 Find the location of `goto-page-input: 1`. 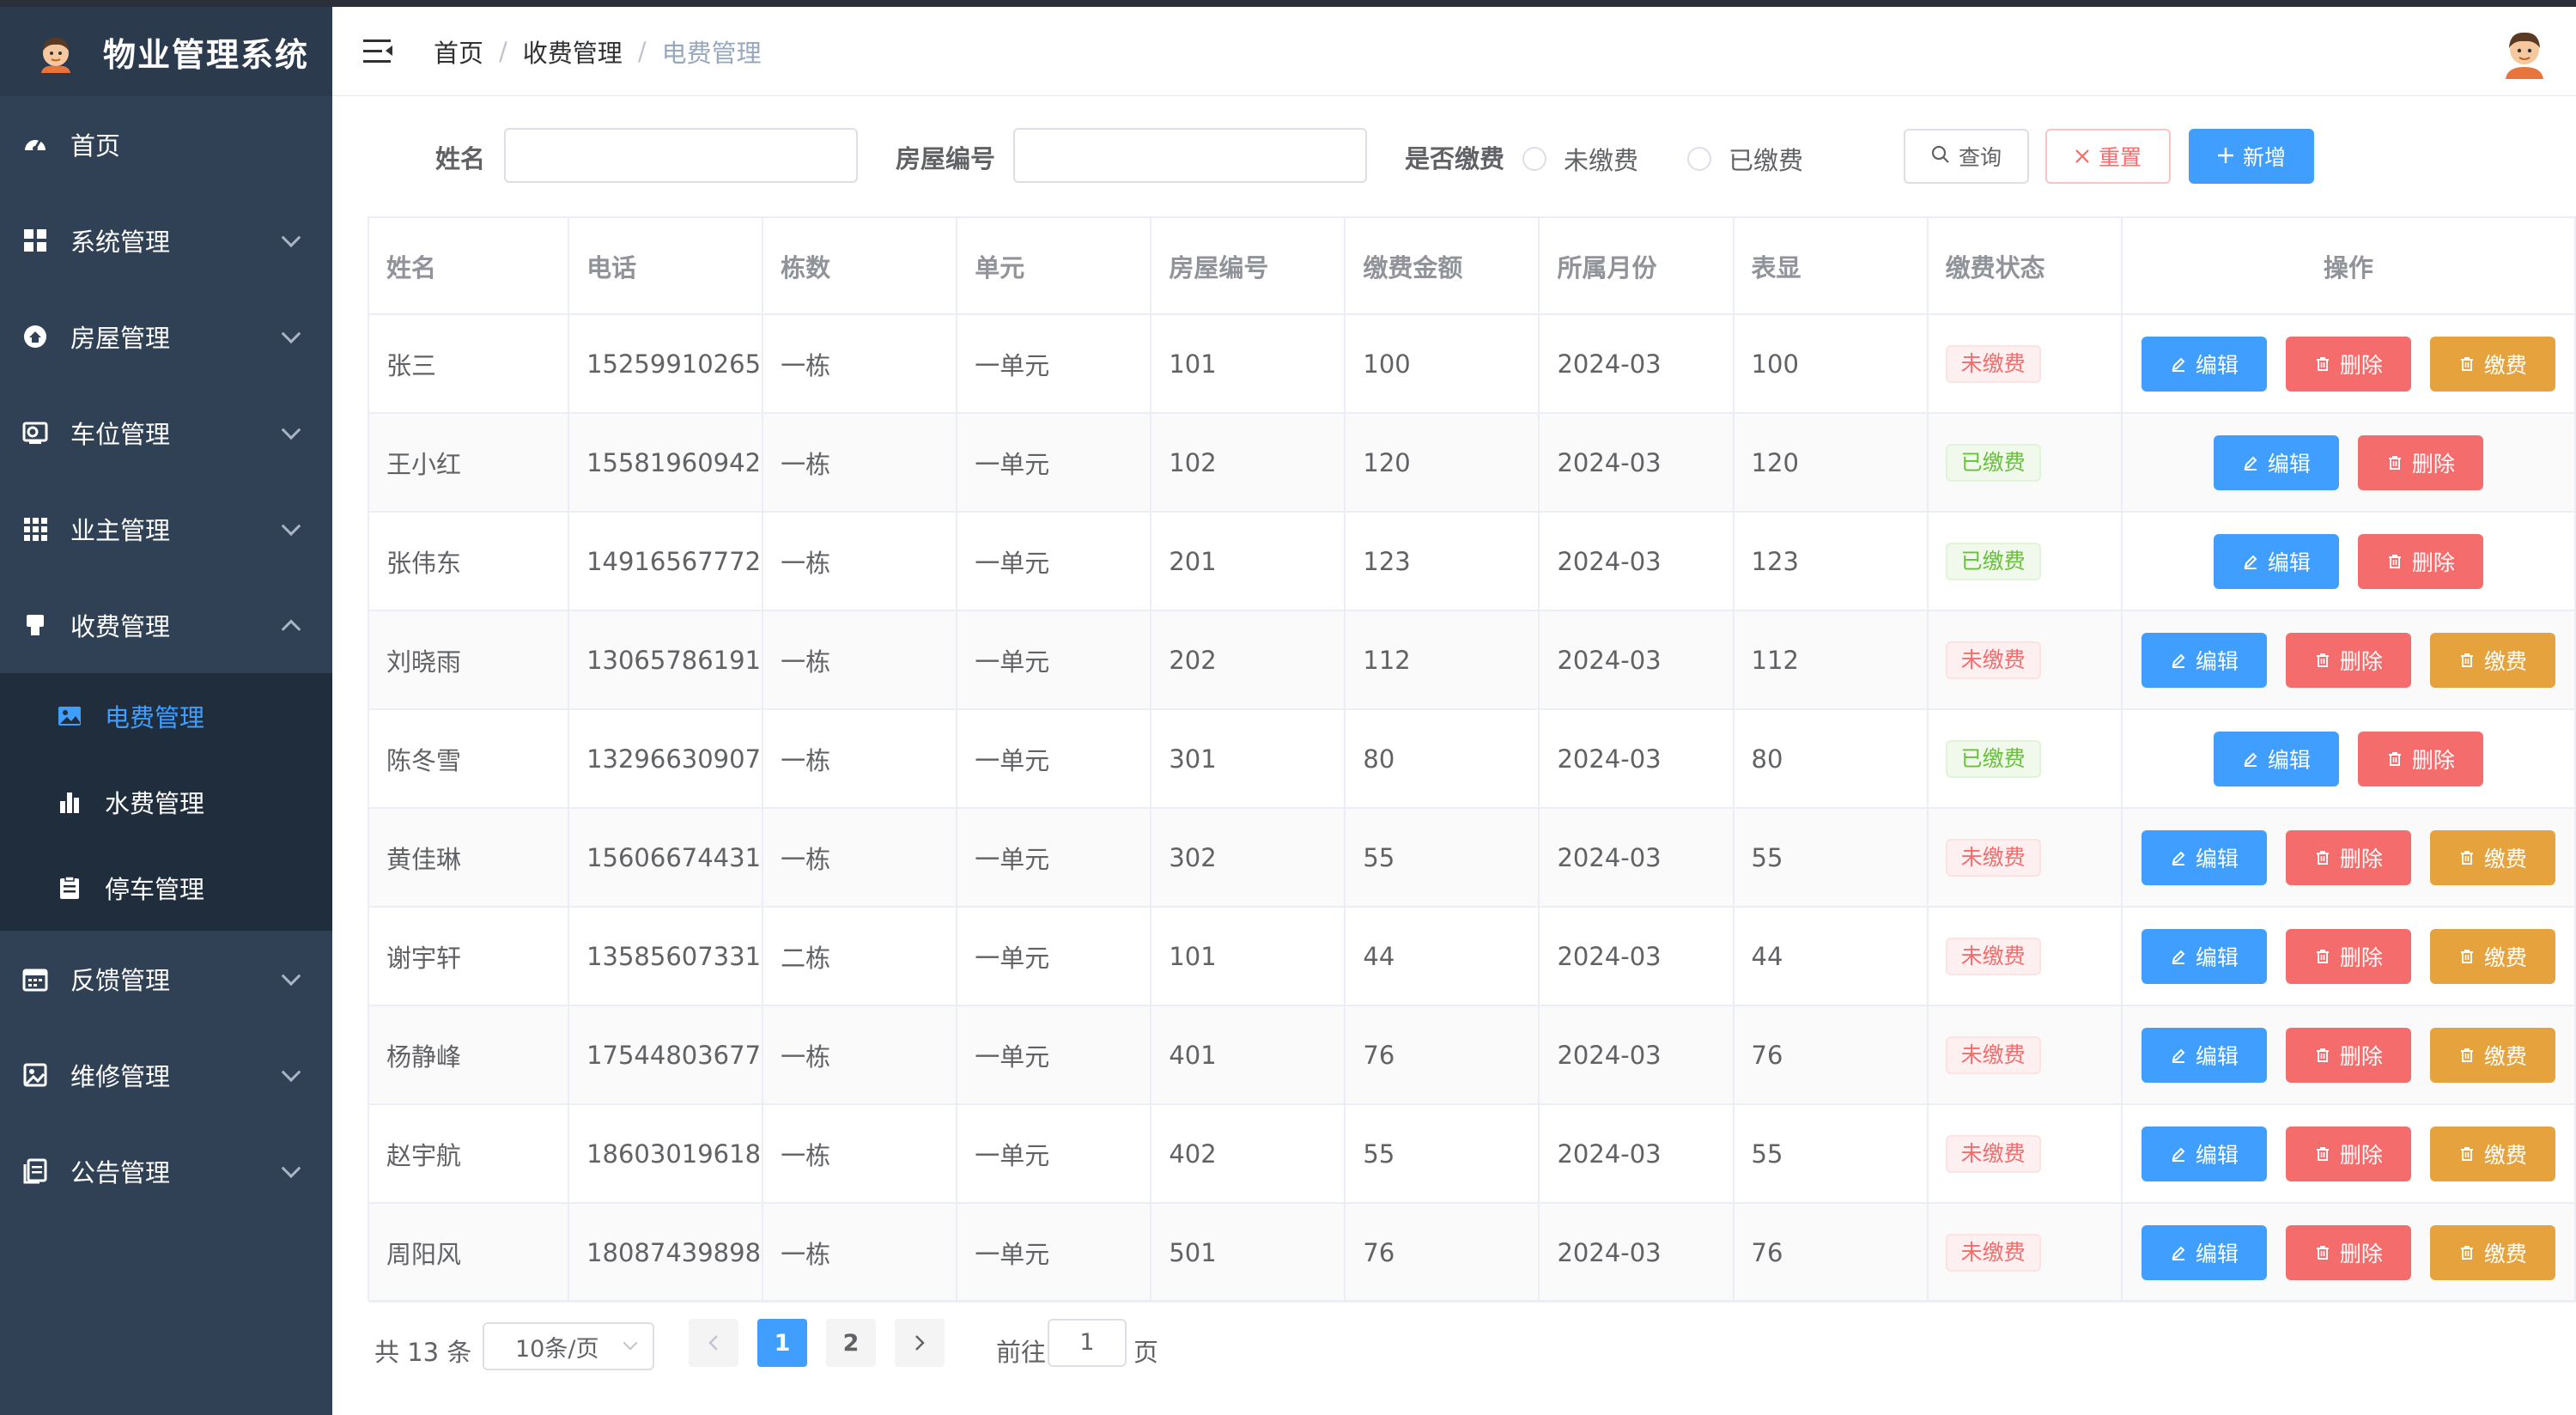

goto-page-input: 1 is located at coordinates (1087, 1343).